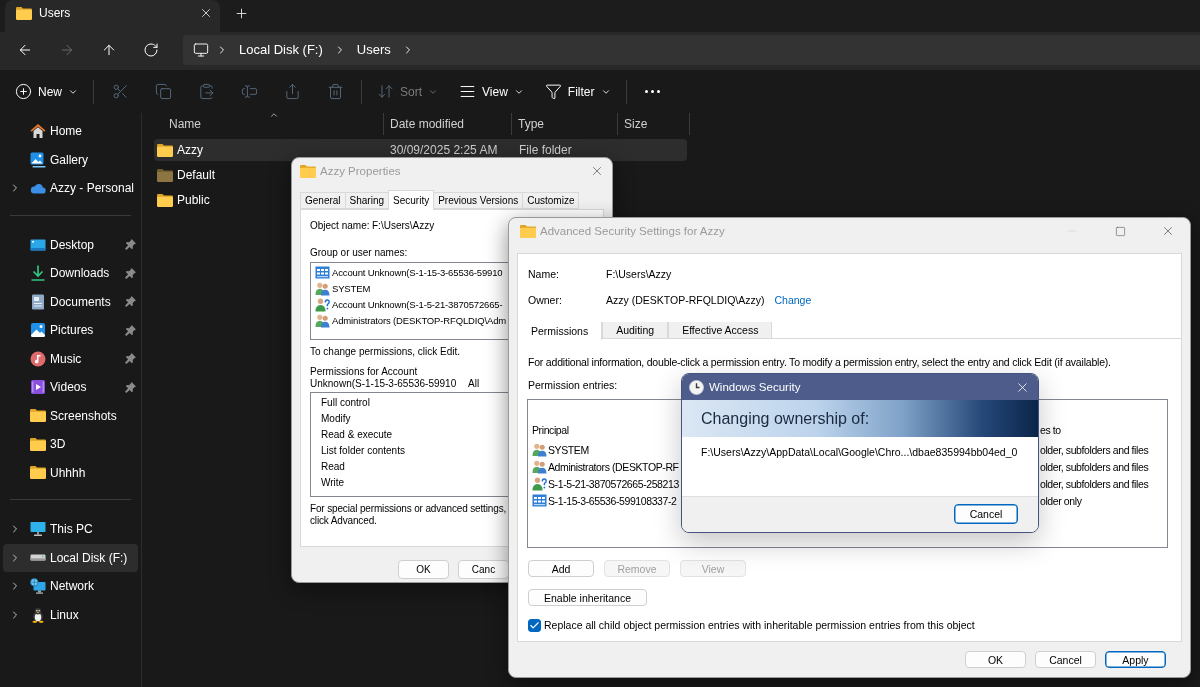 This screenshot has height=687, width=1200. Describe the element at coordinates (359, 253) in the screenshot. I see `section-label: Group or user names:` at that location.